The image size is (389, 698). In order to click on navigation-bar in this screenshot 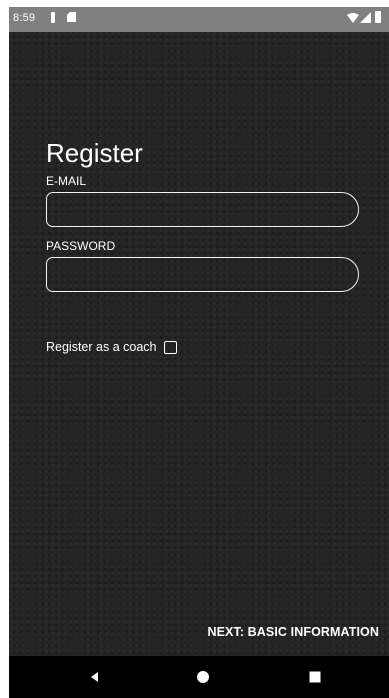, I will do `click(199, 677)`.